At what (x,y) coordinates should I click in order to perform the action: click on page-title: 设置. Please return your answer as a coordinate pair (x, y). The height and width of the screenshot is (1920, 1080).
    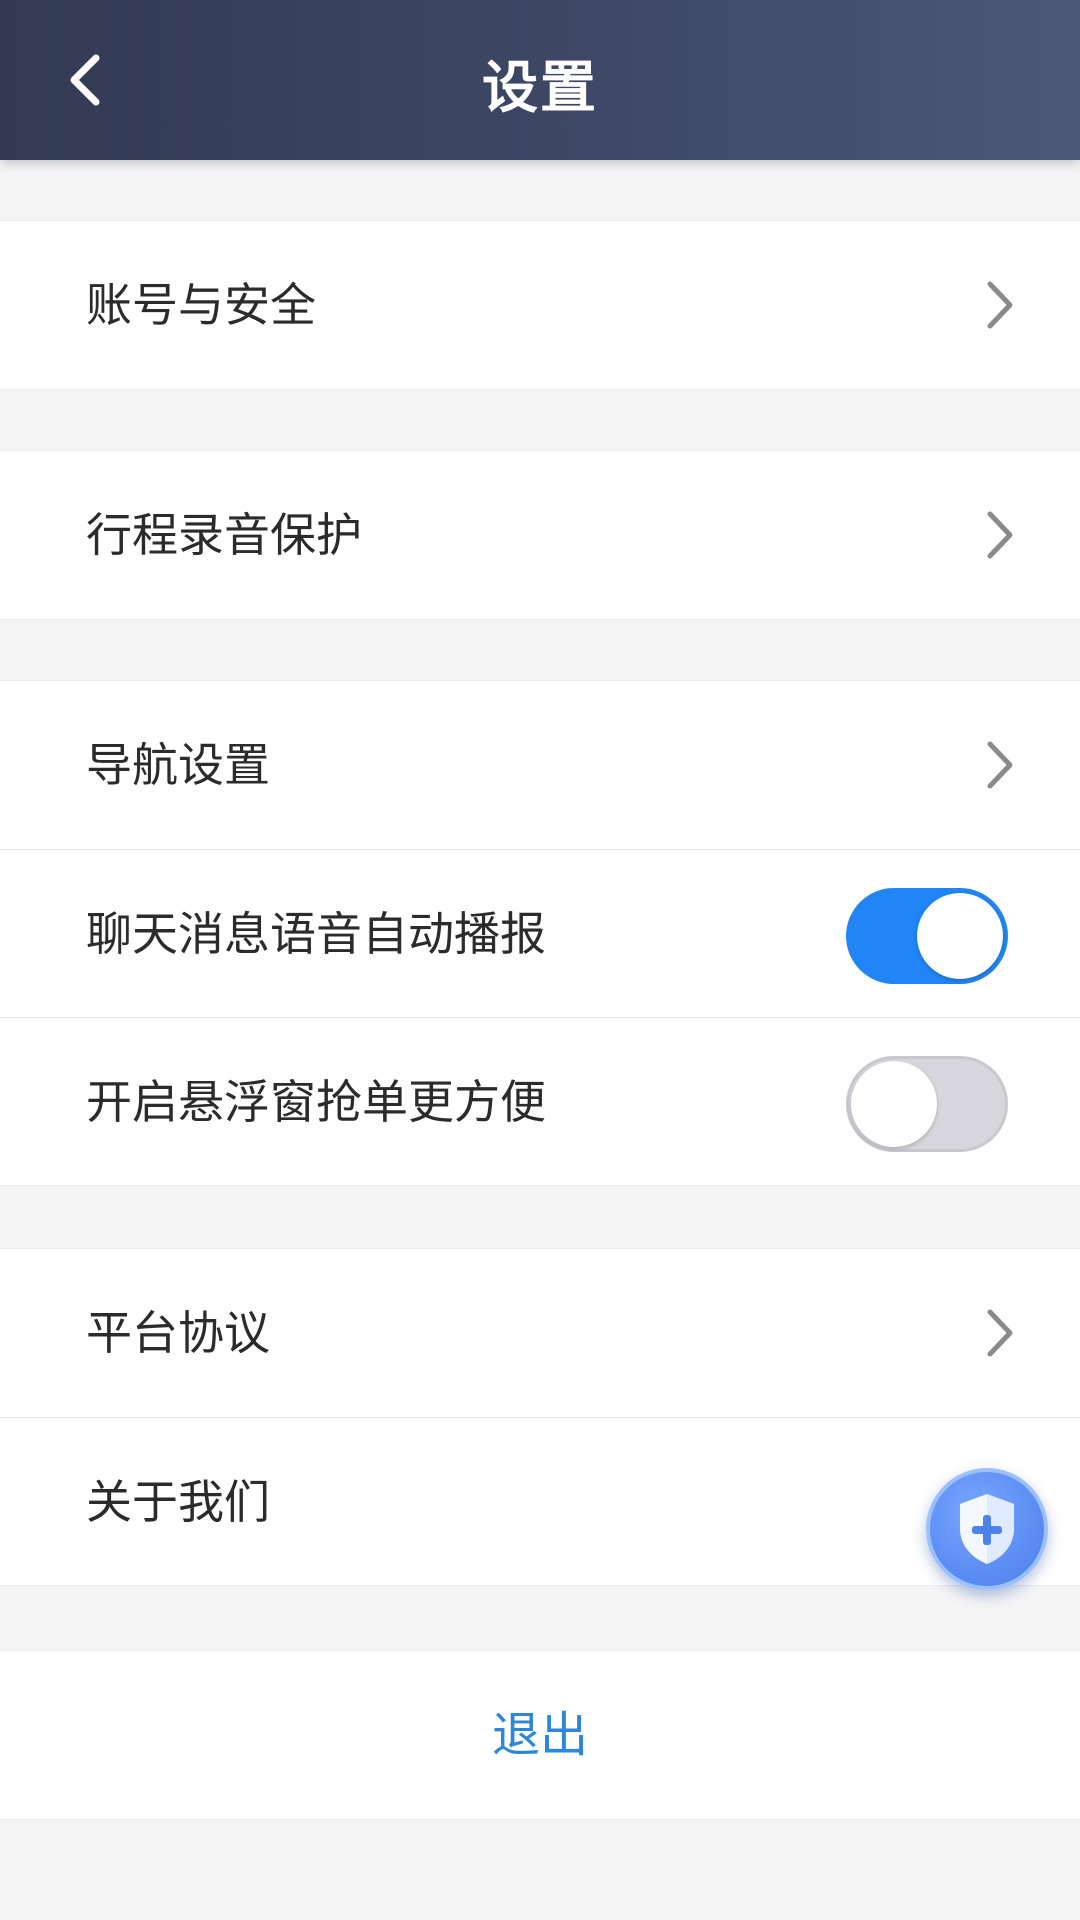
    Looking at the image, I should click on (540, 88).